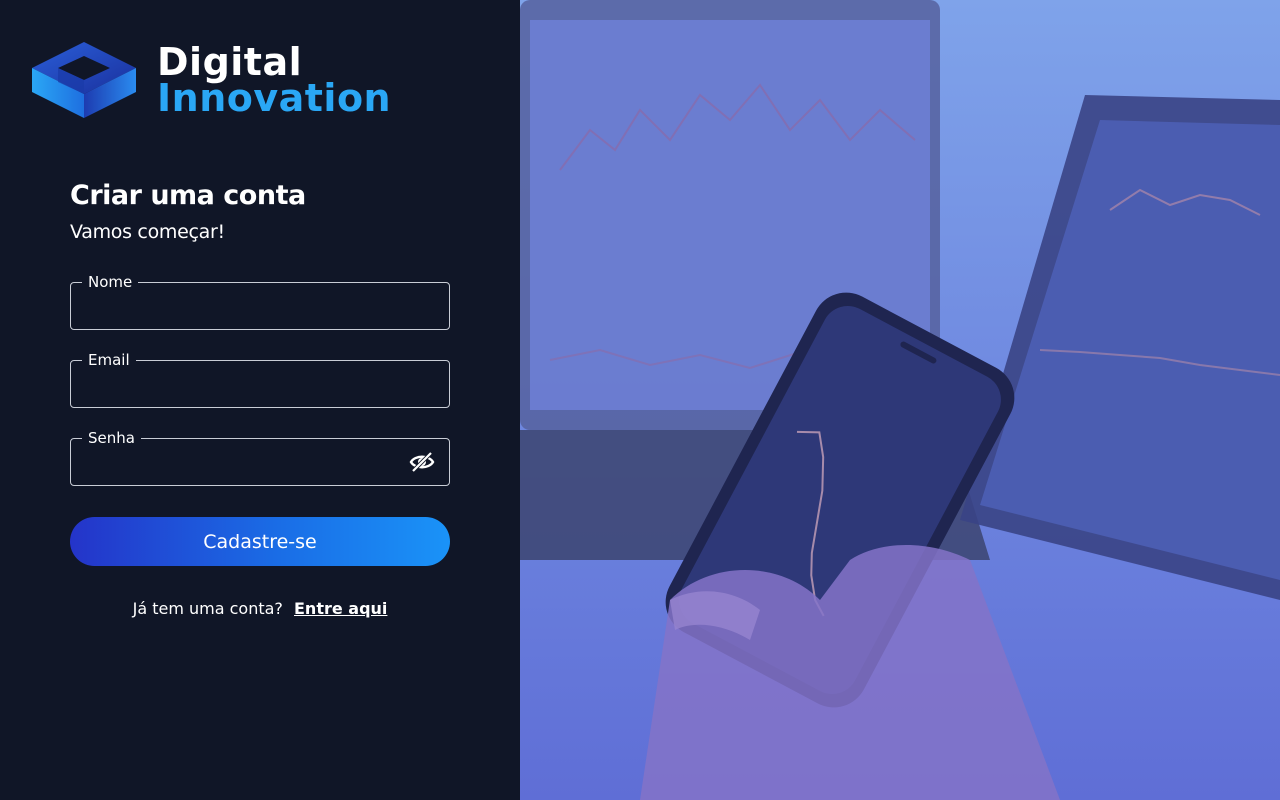 The height and width of the screenshot is (800, 1280). I want to click on signin-prompt-row: Já tem uma conta? Entre aqui, so click(260, 608).